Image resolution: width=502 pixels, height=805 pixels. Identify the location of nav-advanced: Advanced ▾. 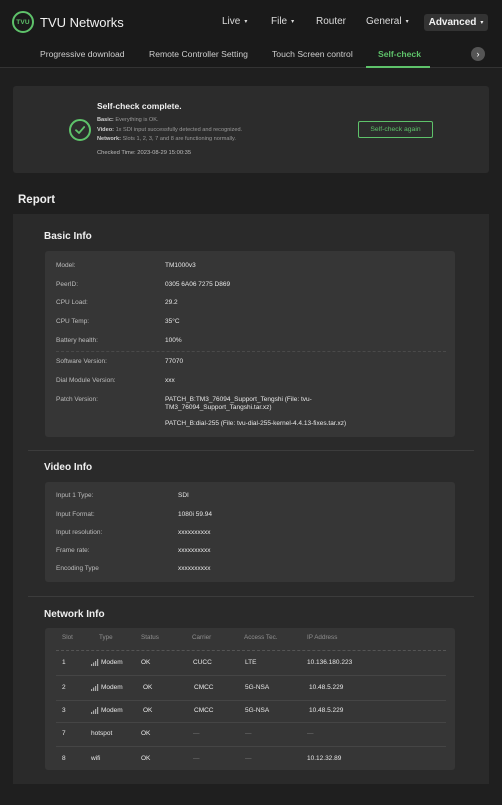
(456, 22).